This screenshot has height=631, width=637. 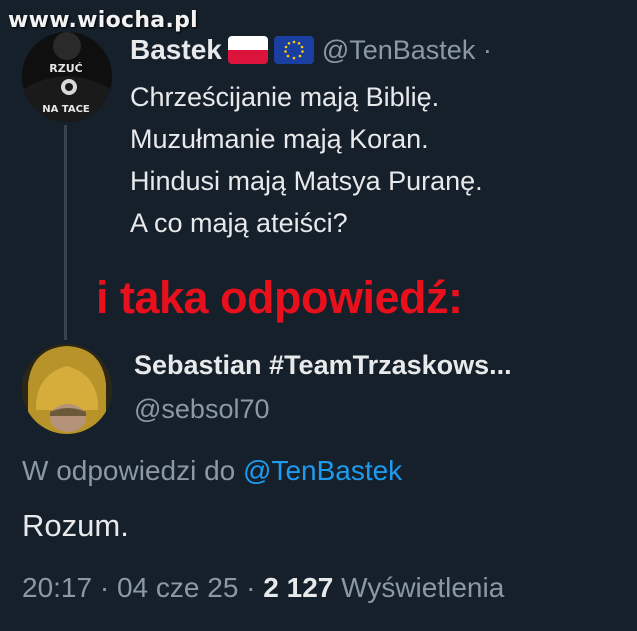 What do you see at coordinates (176, 50) in the screenshot?
I see `author-name: Bastek` at bounding box center [176, 50].